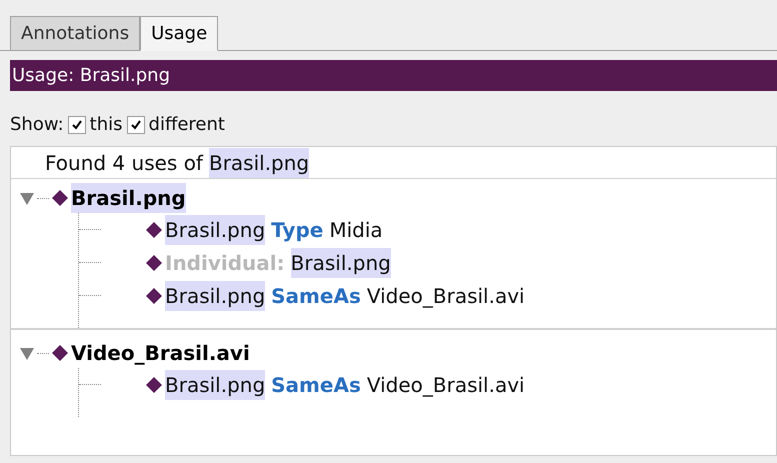 The width and height of the screenshot is (777, 463). What do you see at coordinates (128, 198) in the screenshot?
I see `individual-name: Brasil.png` at bounding box center [128, 198].